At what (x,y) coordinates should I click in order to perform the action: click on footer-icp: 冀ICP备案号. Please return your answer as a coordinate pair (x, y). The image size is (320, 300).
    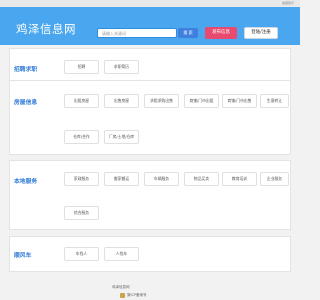
    Looking at the image, I should click on (137, 295).